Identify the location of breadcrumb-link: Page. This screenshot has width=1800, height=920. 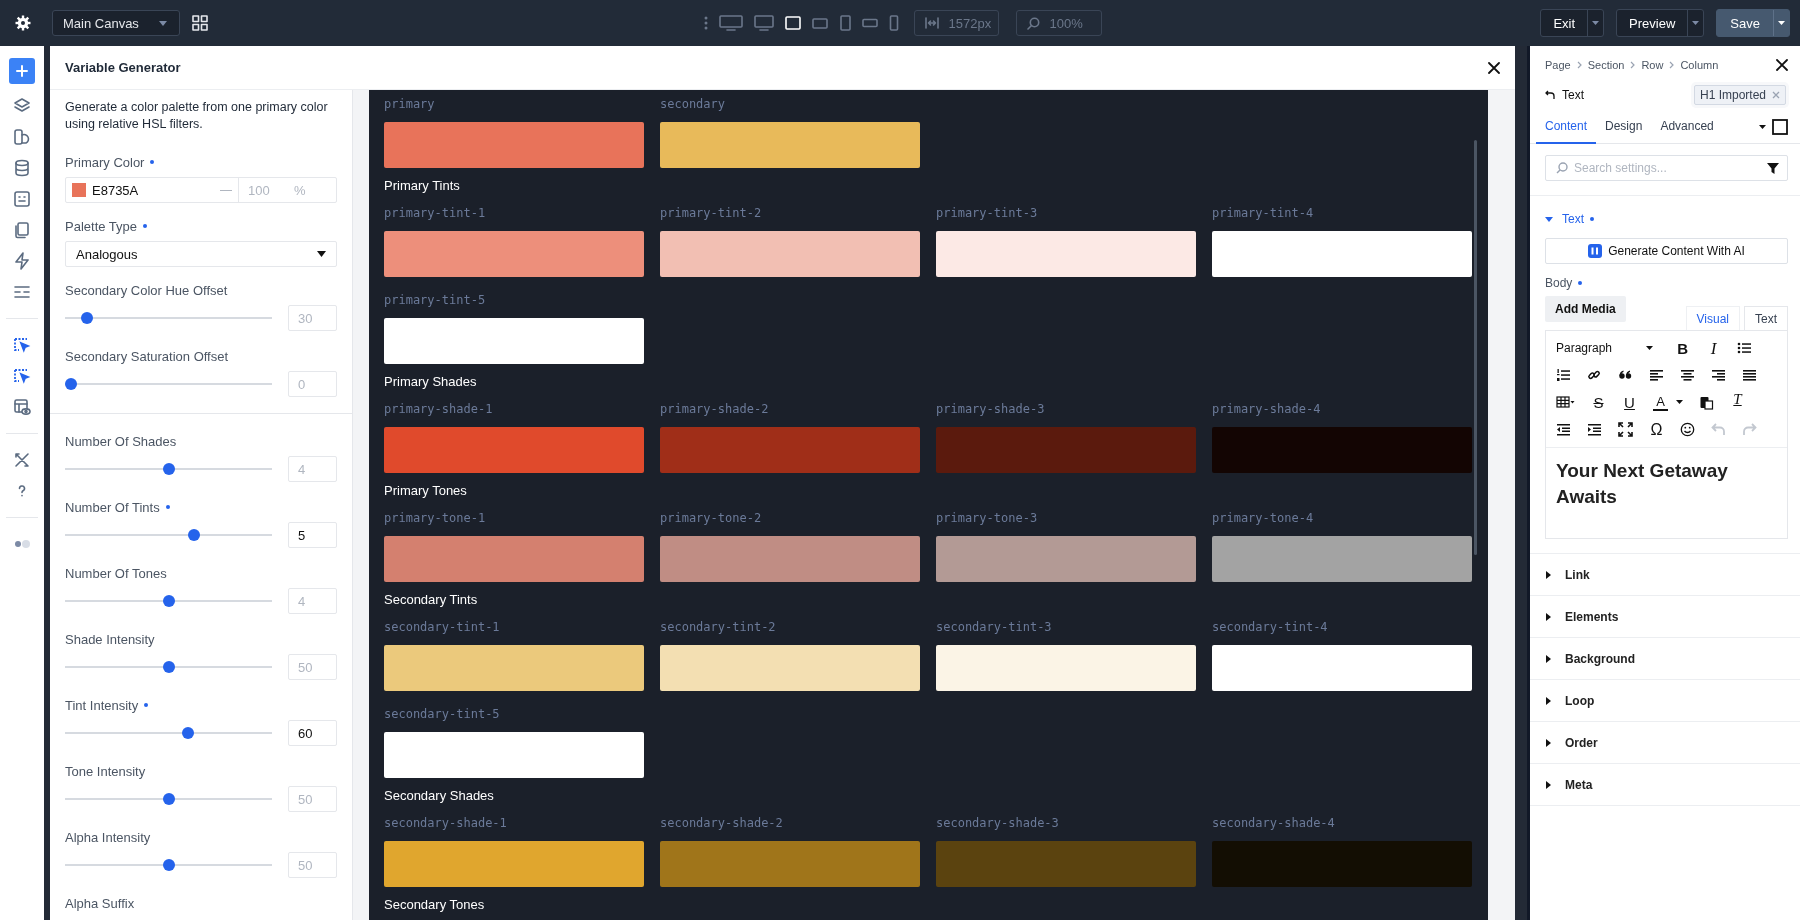
(1558, 65).